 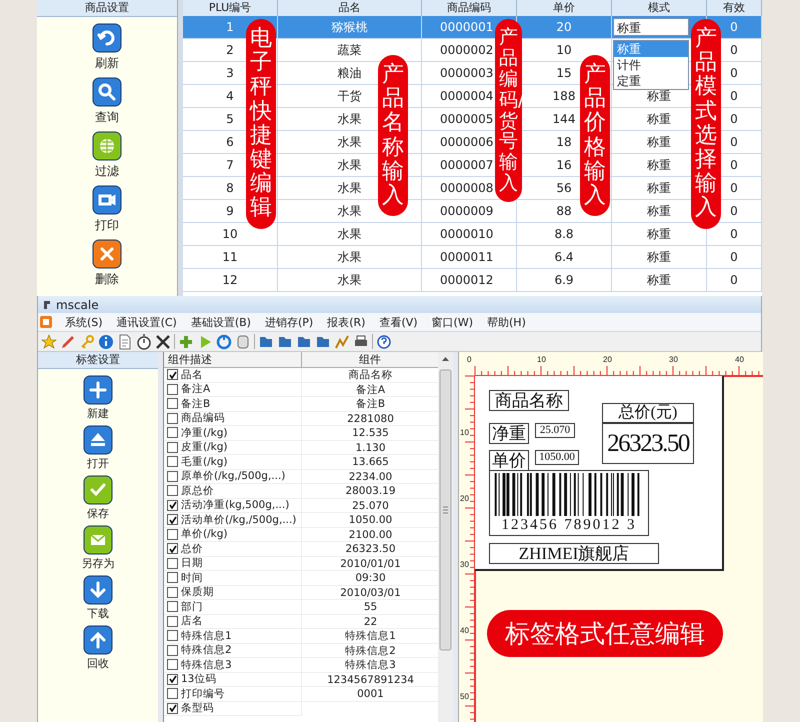 I want to click on column-header: PLU编号, so click(x=230, y=8).